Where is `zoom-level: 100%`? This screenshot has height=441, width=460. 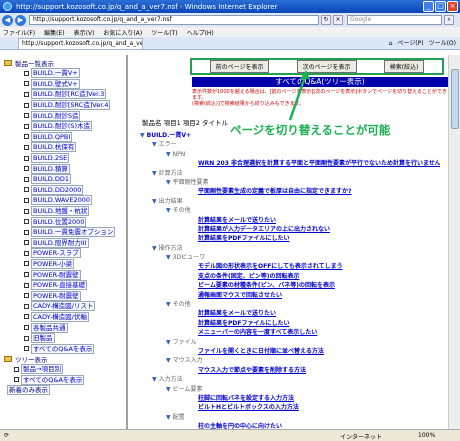 zoom-level: 100% is located at coordinates (426, 435).